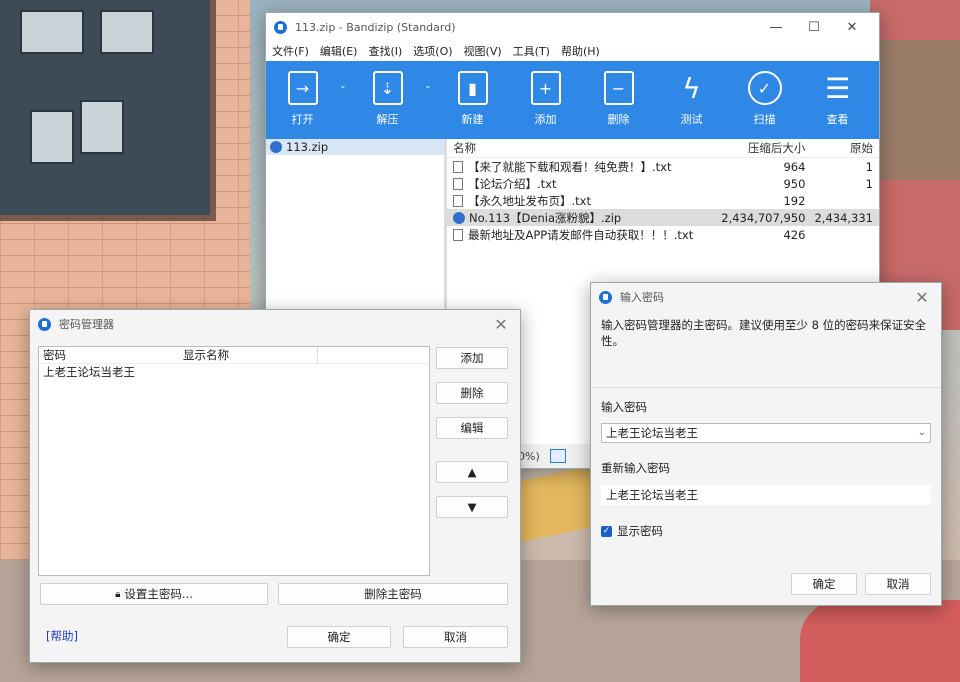 This screenshot has height=682, width=960. What do you see at coordinates (375, 27) in the screenshot?
I see `window-title: 113.zip - Bandizip (Standard)` at bounding box center [375, 27].